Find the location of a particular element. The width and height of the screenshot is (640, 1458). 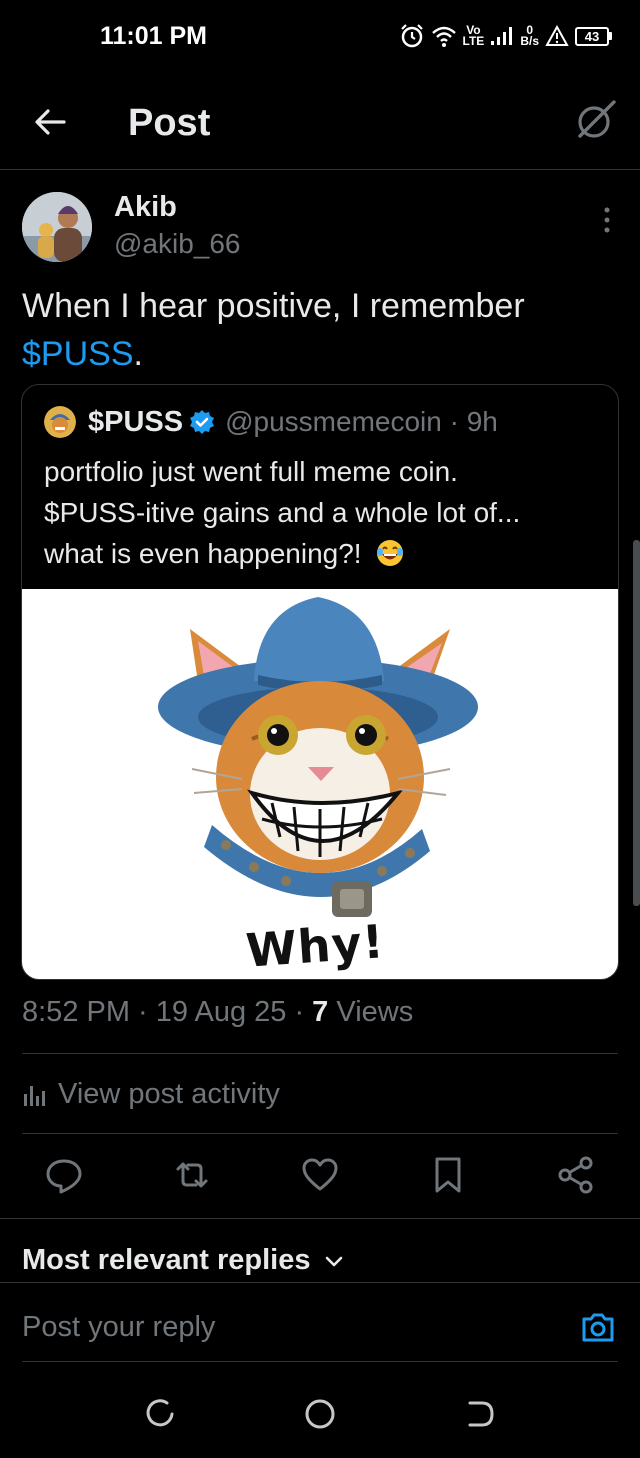

quoted-post-header: $PUSS @pussmemecoin · 9h is located at coordinates (271, 422).